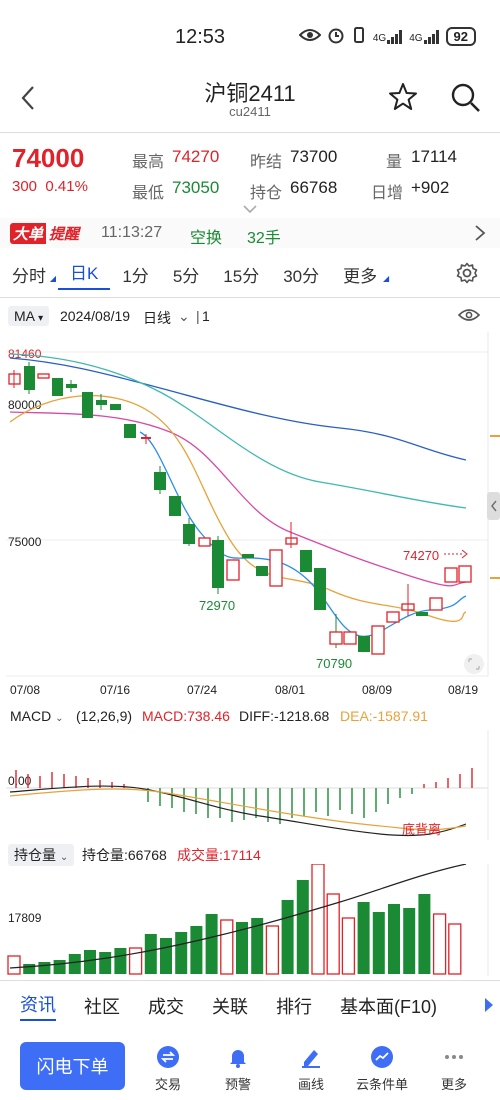  Describe the element at coordinates (148, 193) in the screenshot. I see `stat-label-low: 最低` at that location.